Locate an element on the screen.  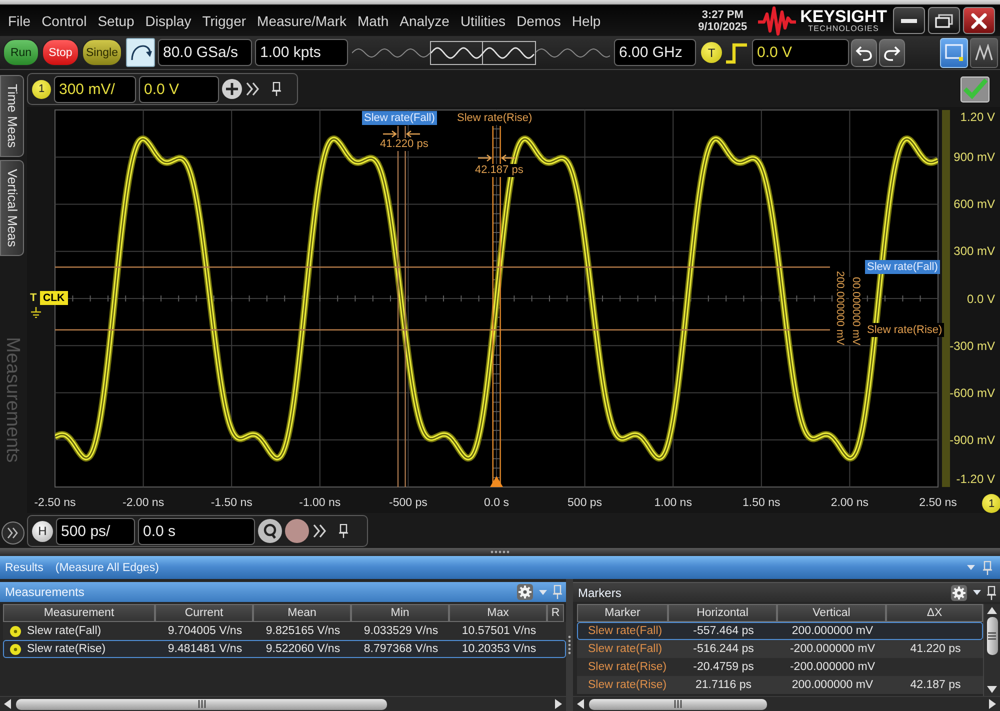
arrow-down-icon is located at coordinates (992, 689).